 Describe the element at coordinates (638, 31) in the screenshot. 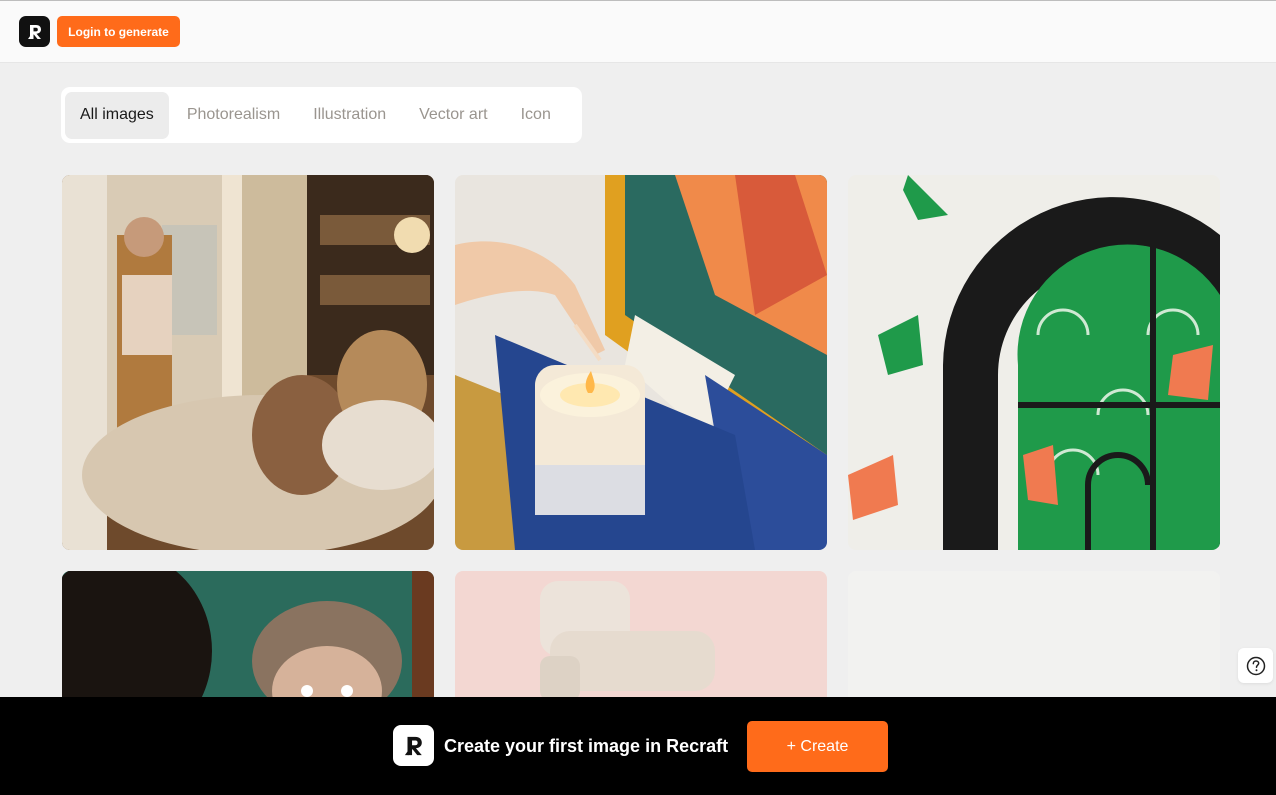

I see `top-bar: Login to generate` at that location.